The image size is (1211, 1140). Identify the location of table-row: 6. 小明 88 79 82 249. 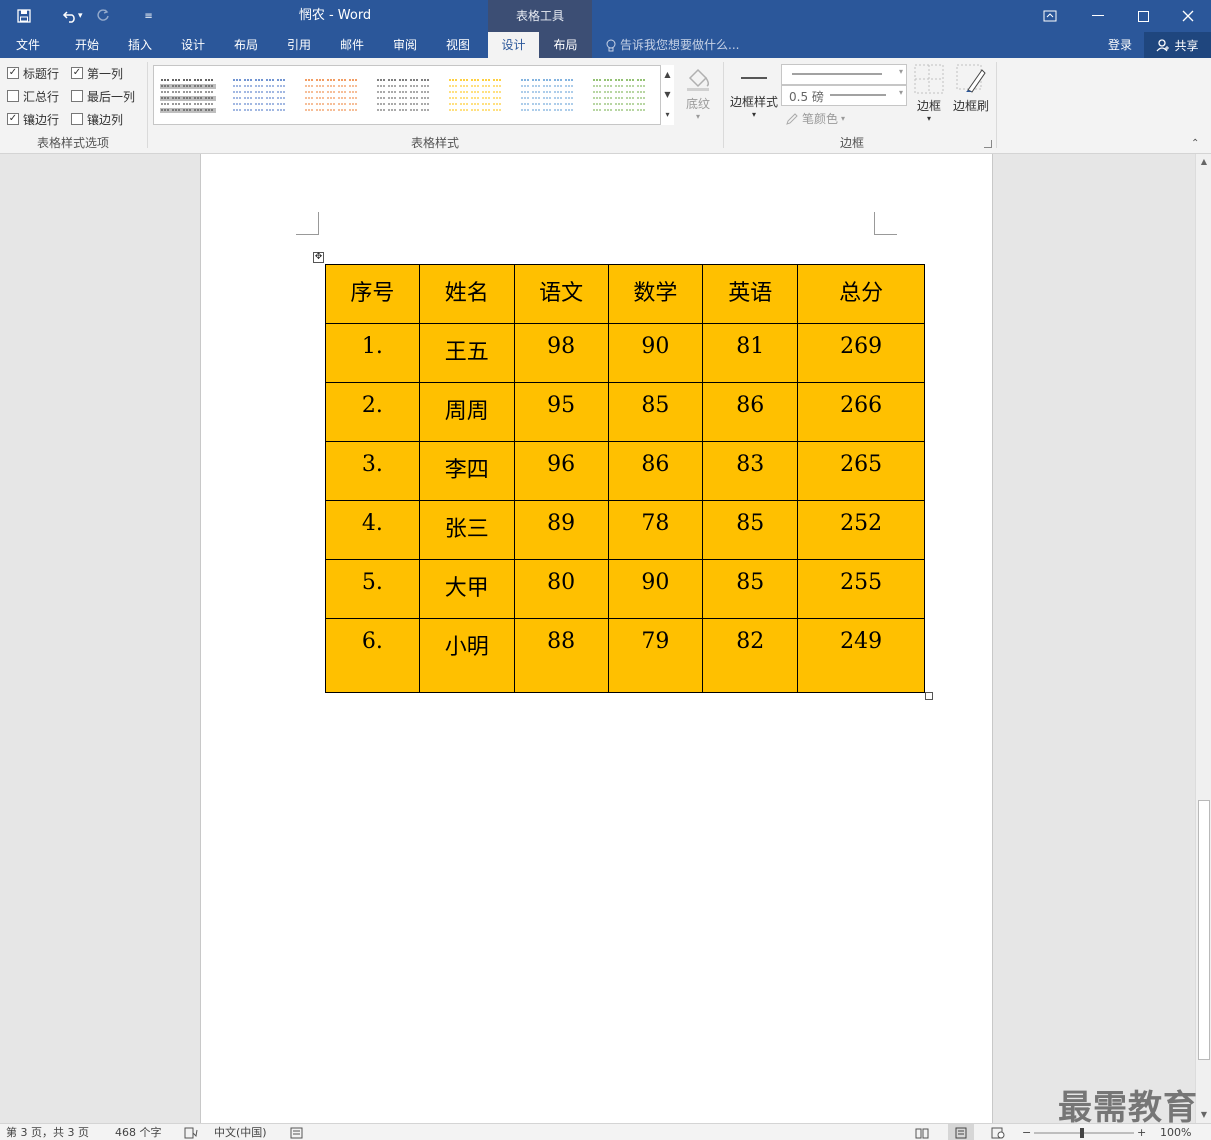
(625, 655).